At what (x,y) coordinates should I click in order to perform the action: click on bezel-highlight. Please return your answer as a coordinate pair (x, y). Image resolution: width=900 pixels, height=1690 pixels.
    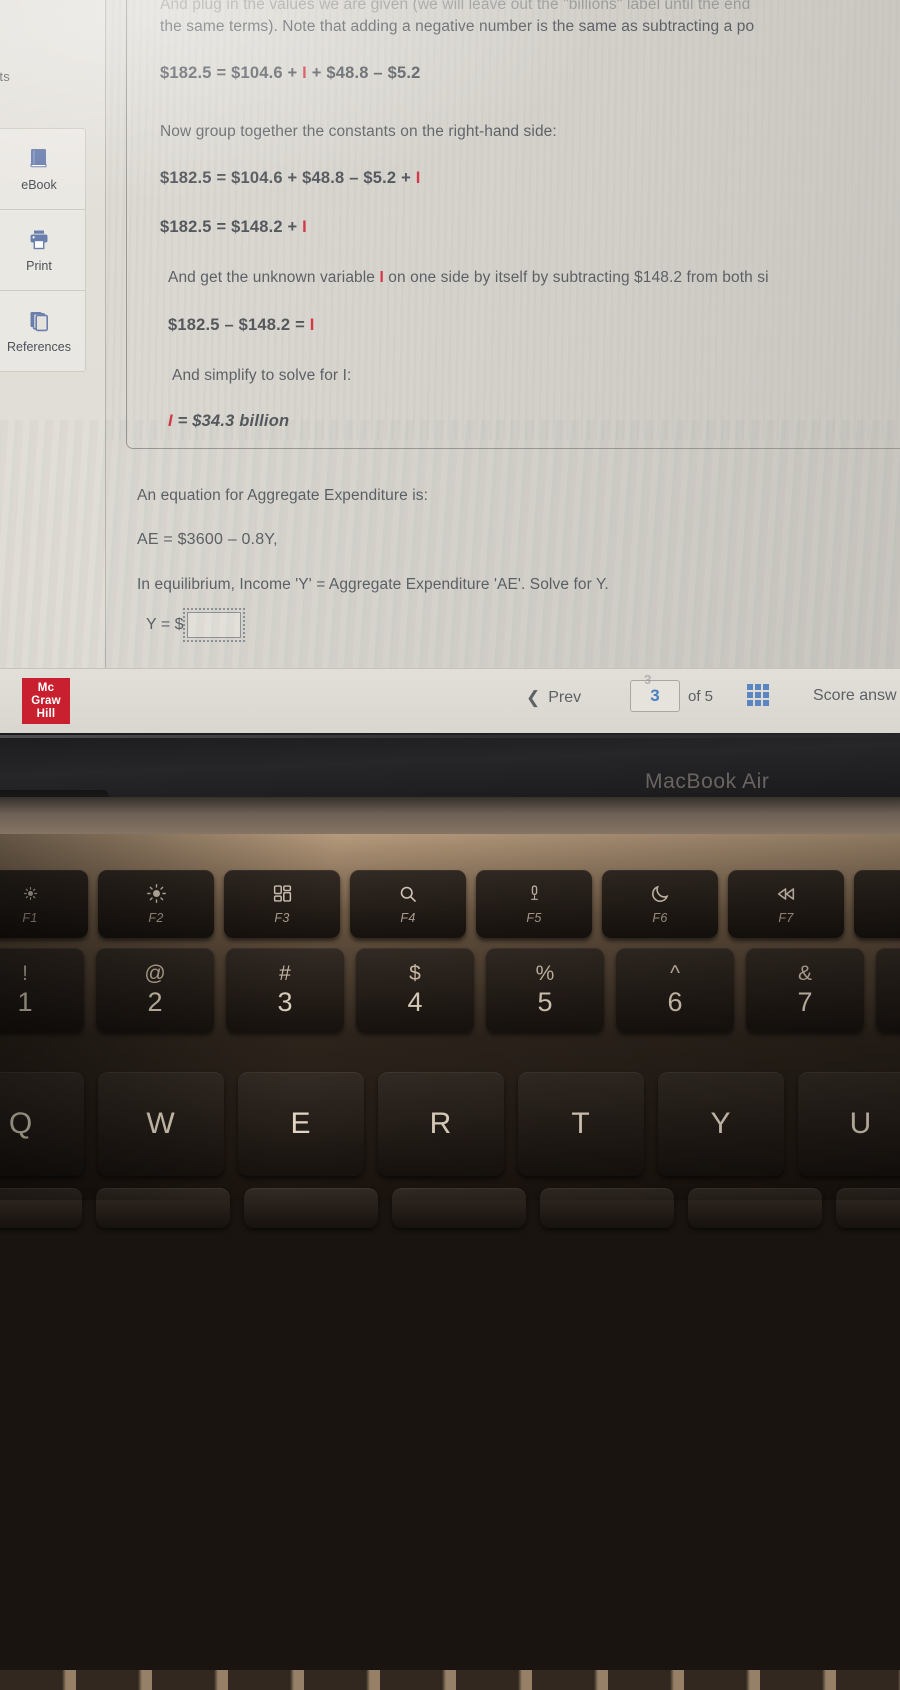
    Looking at the image, I should click on (450, 736).